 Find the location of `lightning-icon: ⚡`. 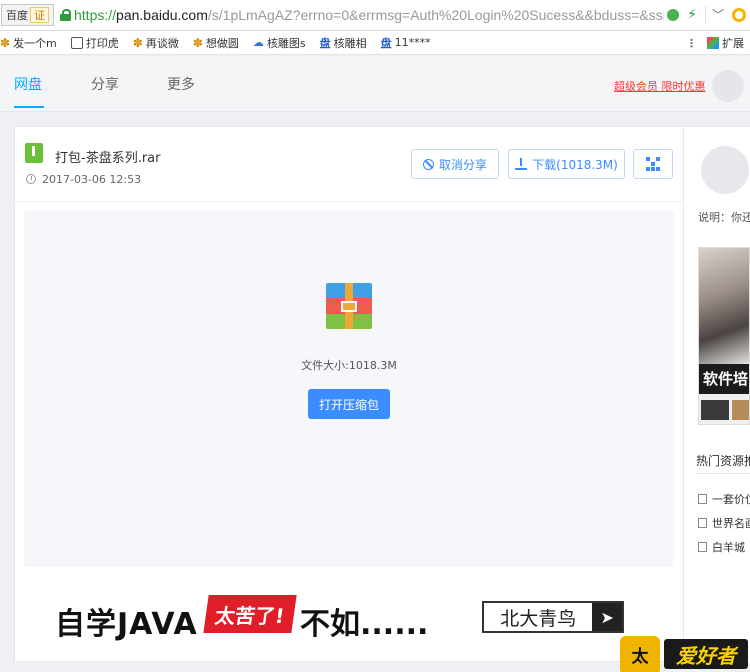

lightning-icon: ⚡ is located at coordinates (692, 15).